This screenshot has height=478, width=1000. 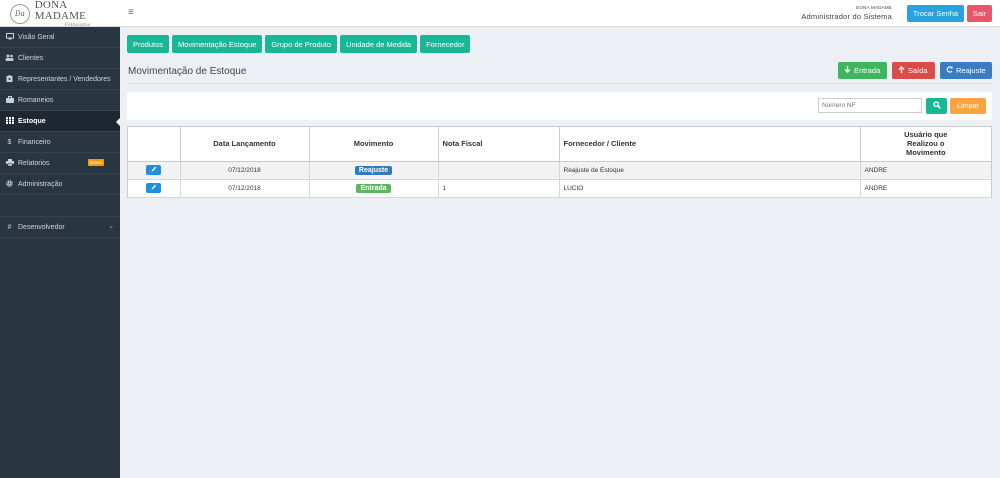 What do you see at coordinates (935, 13) in the screenshot?
I see `change-password-button: Trocar Senha` at bounding box center [935, 13].